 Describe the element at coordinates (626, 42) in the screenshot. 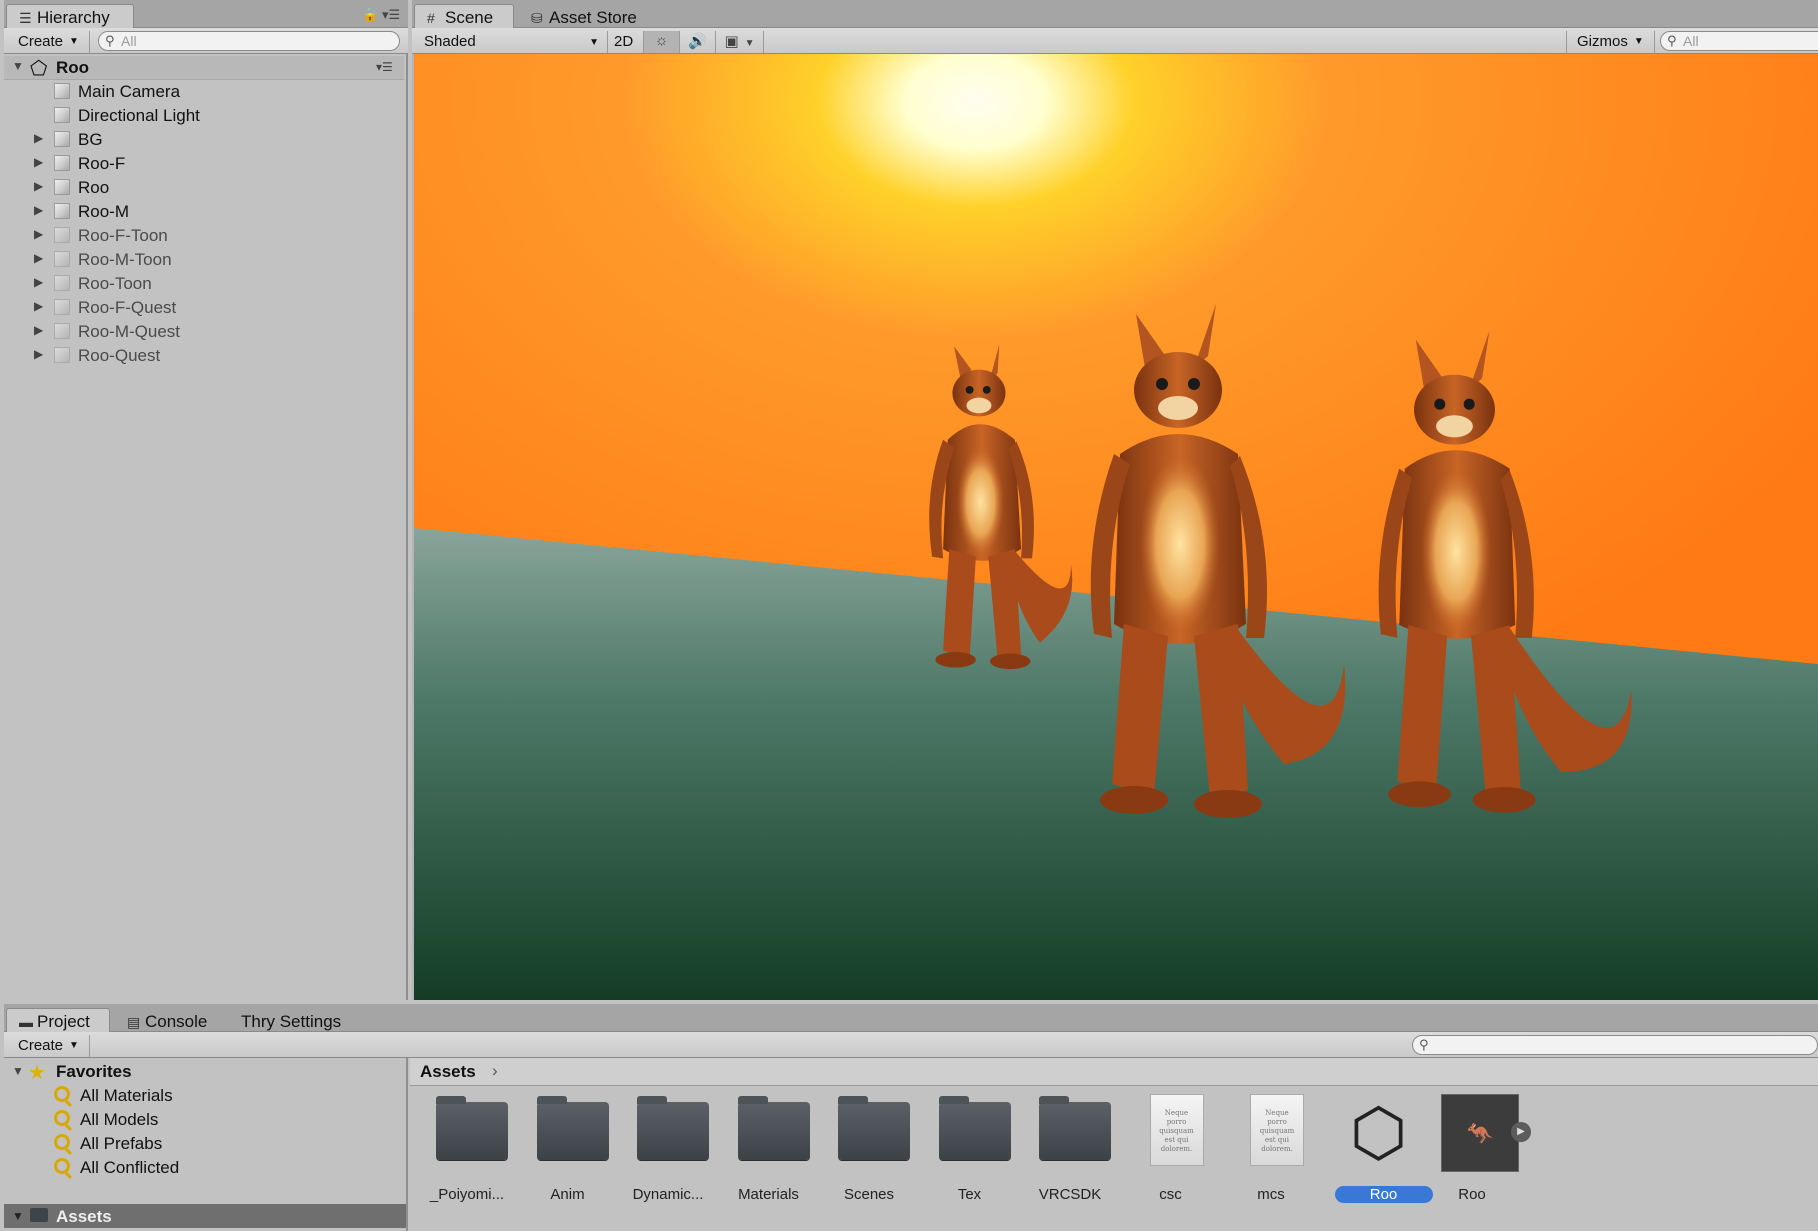

I see `toggle-2d-button: 2D` at that location.